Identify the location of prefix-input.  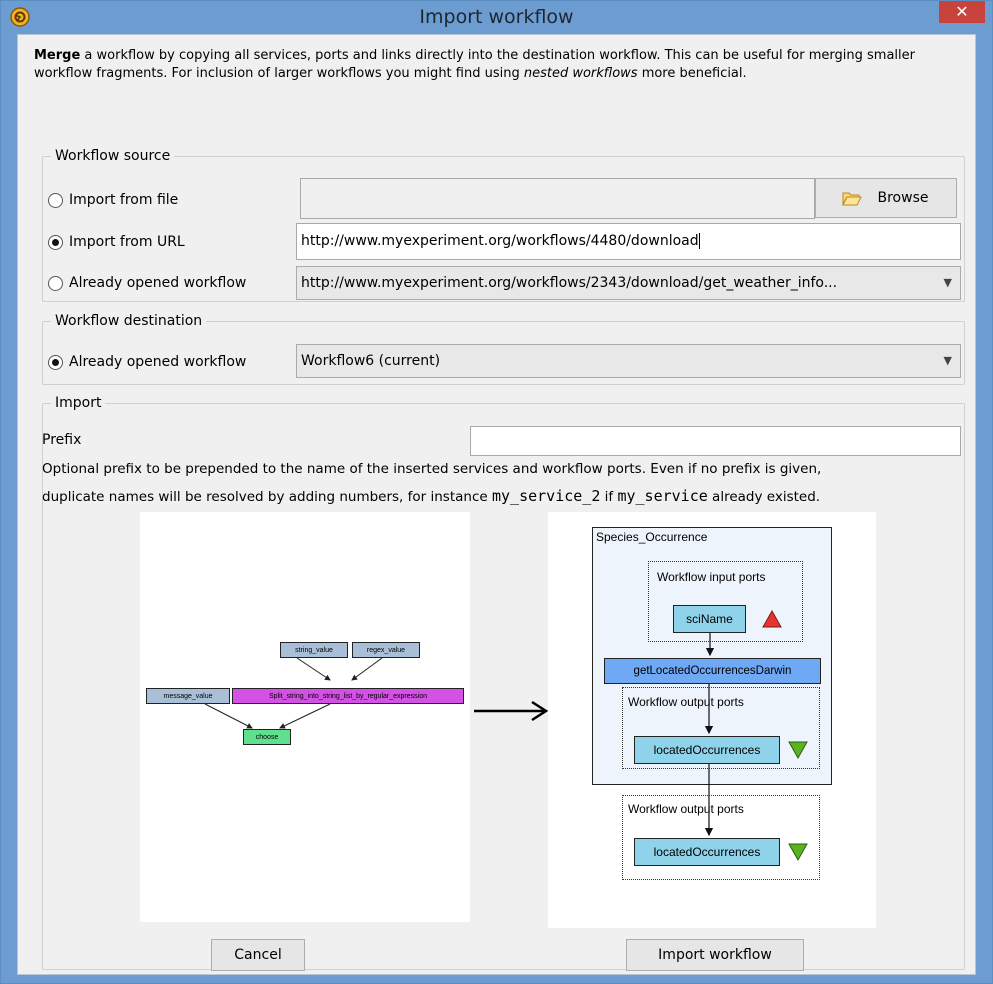
(715, 441).